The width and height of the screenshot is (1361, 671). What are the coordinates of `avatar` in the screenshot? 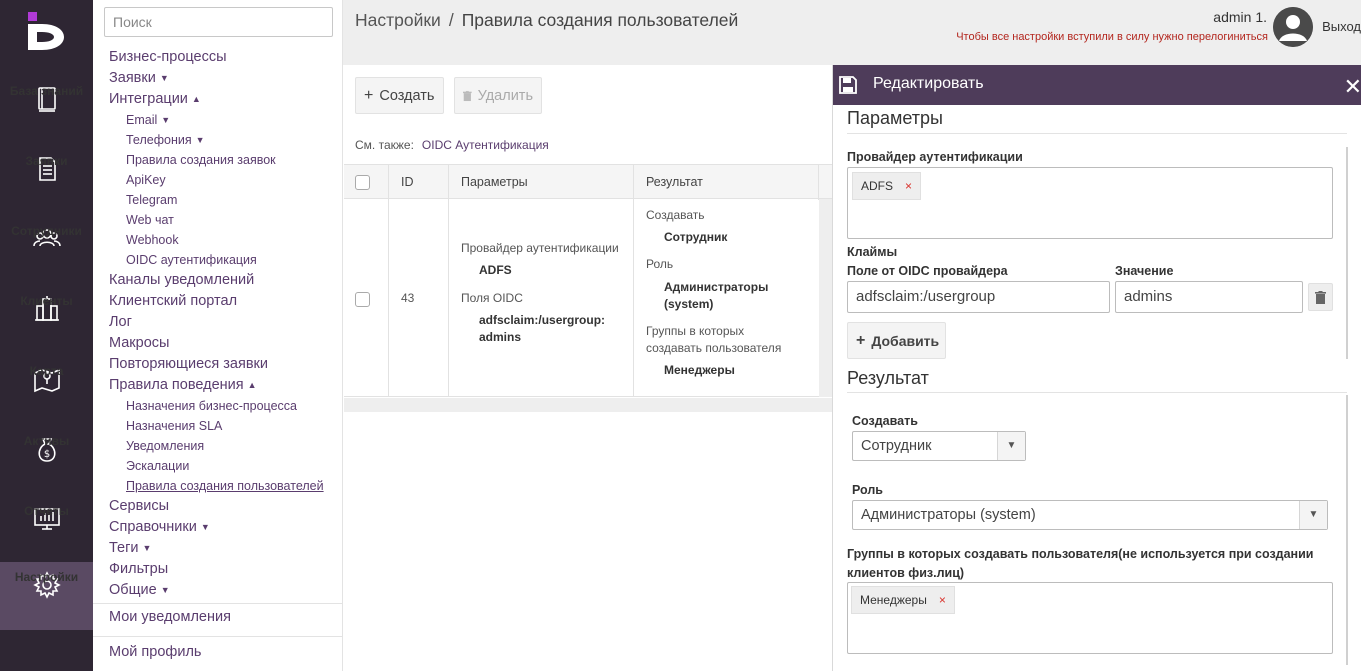 It's located at (1293, 27).